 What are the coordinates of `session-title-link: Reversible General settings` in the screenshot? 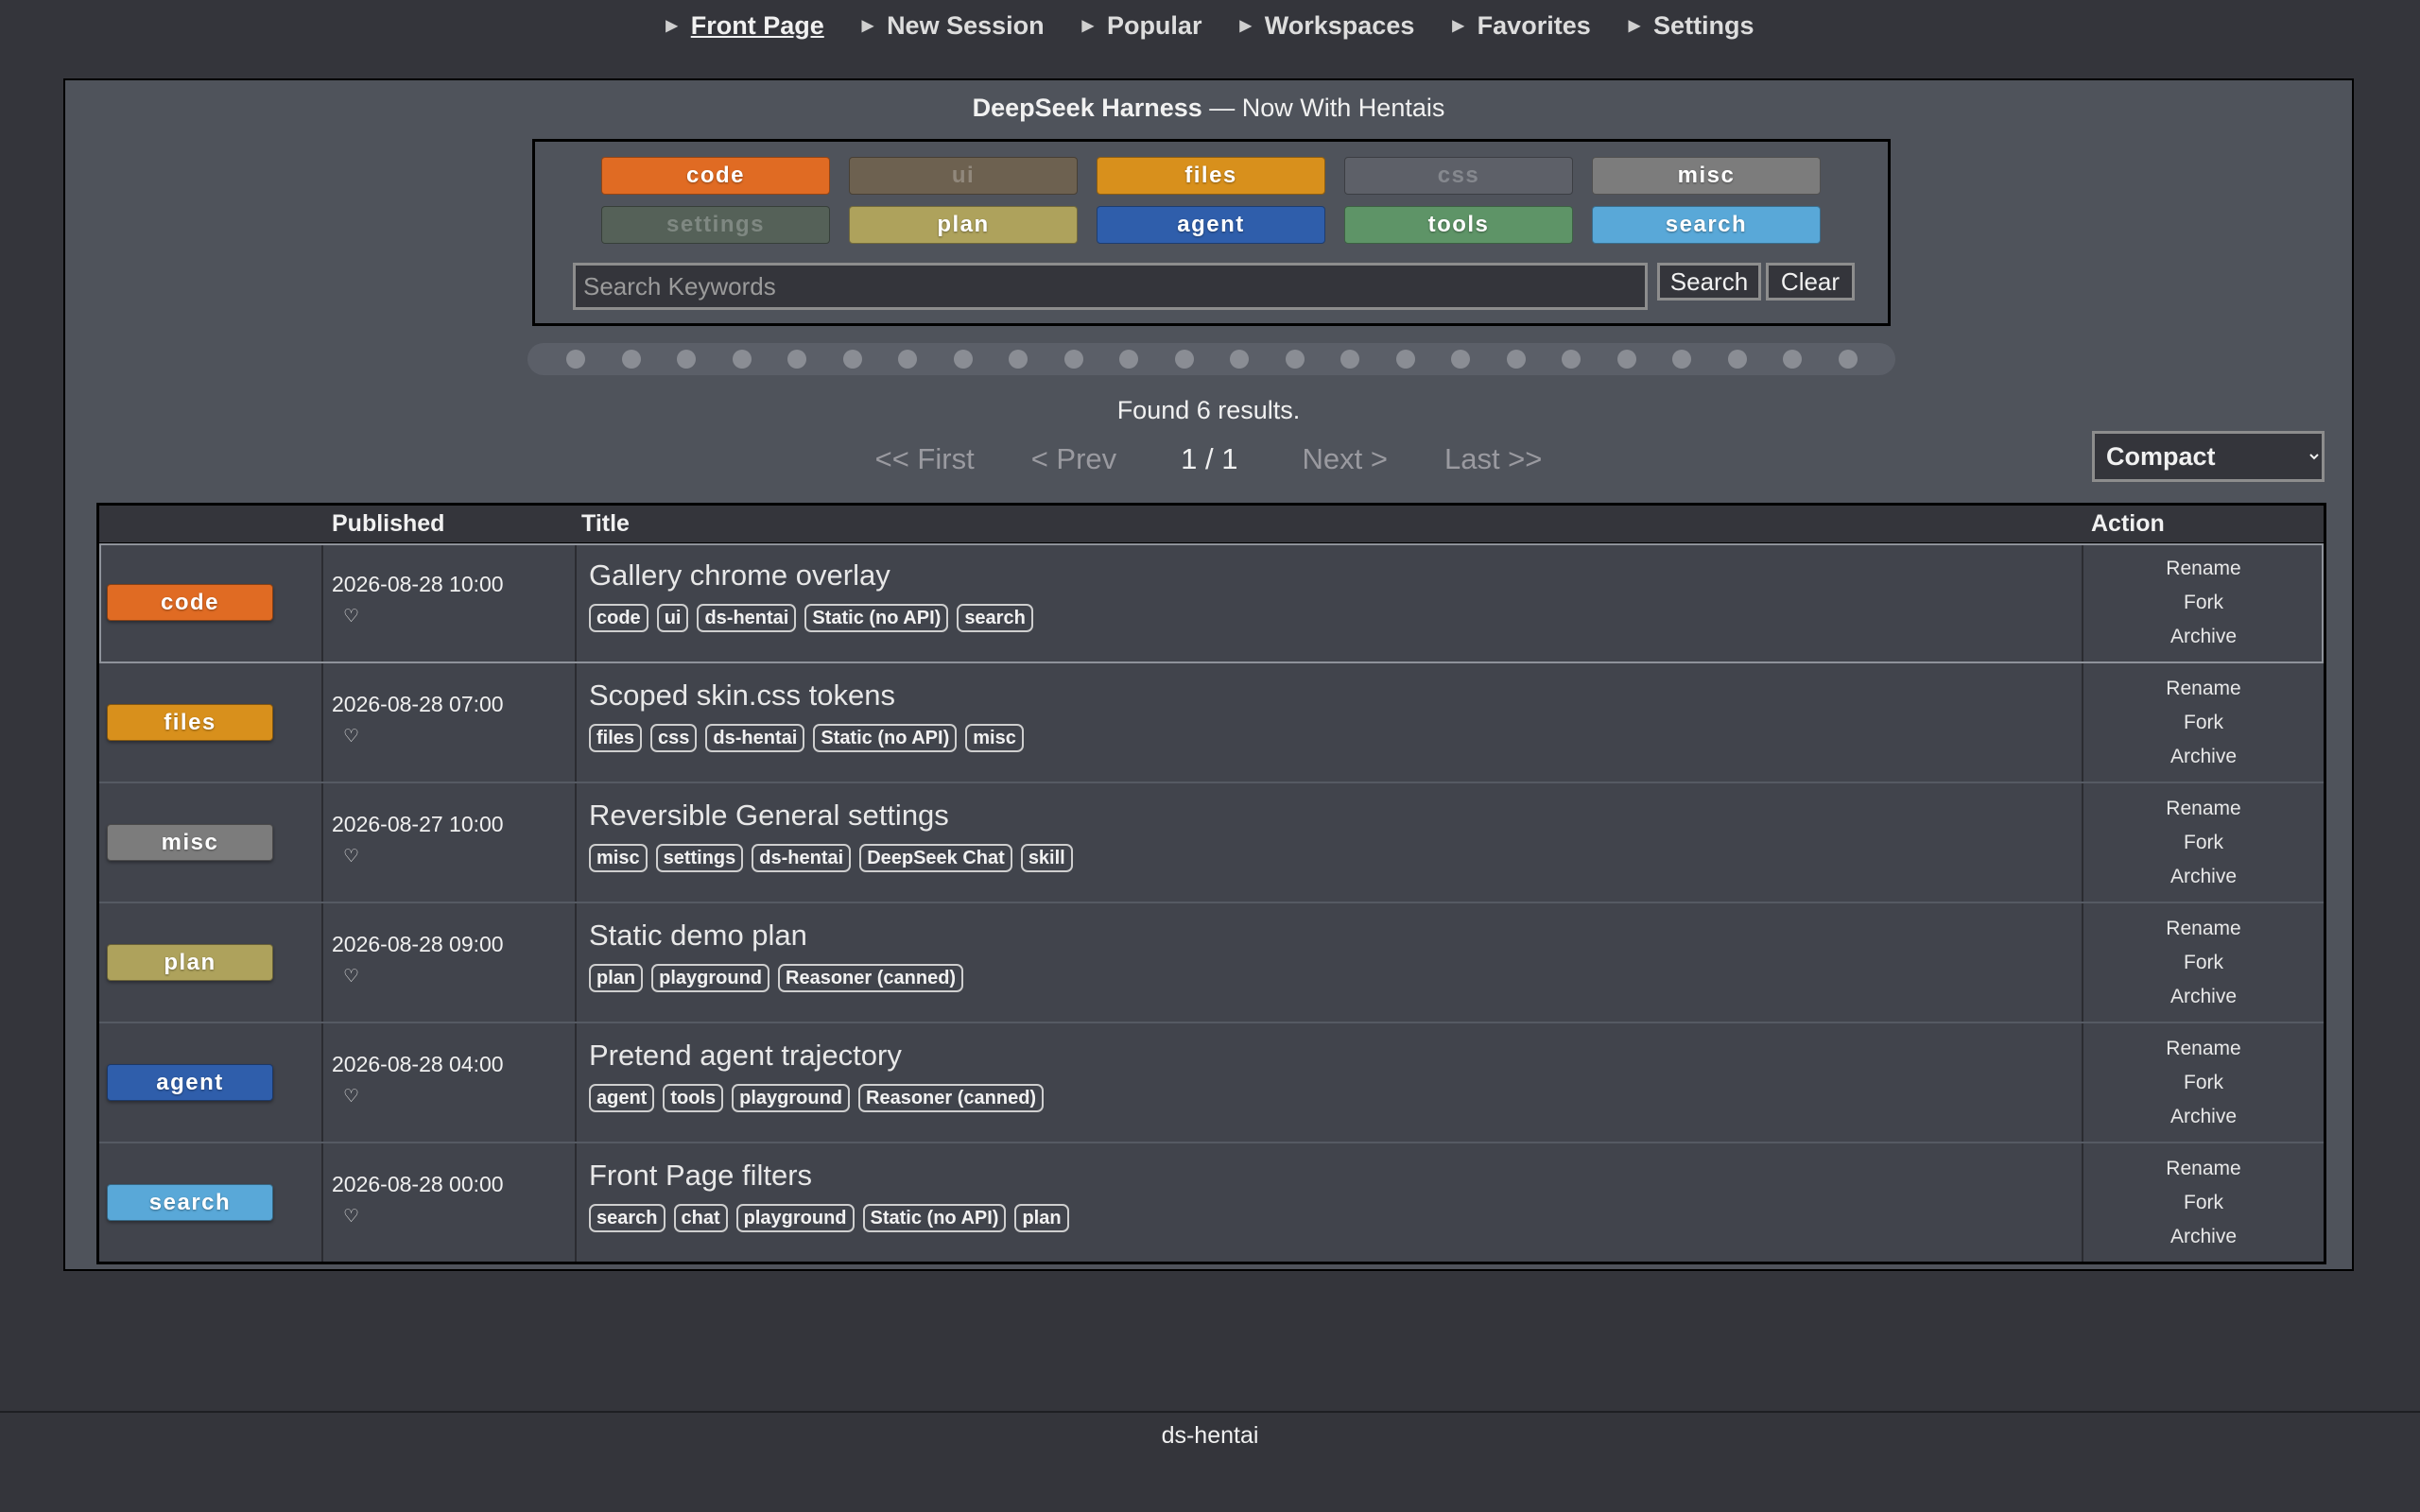 It's located at (1335, 816).